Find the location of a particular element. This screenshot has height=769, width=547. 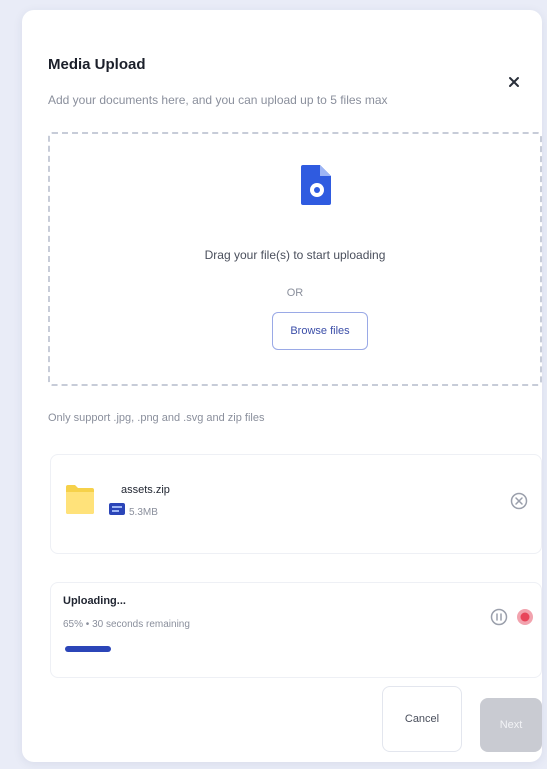

folder-zip-icon is located at coordinates (80, 499).